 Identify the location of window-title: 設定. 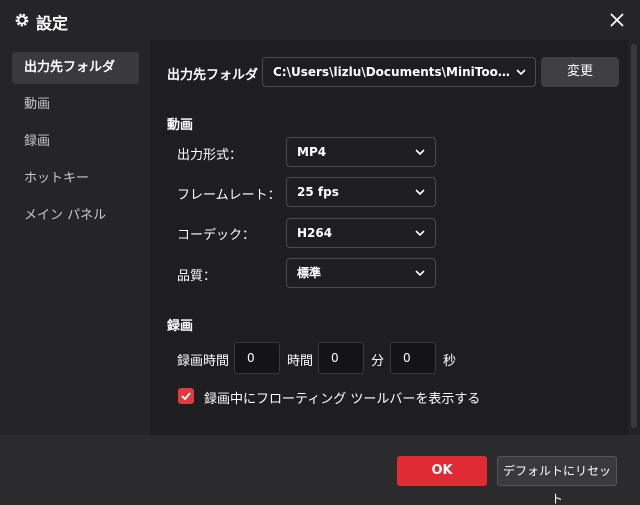
(52, 23).